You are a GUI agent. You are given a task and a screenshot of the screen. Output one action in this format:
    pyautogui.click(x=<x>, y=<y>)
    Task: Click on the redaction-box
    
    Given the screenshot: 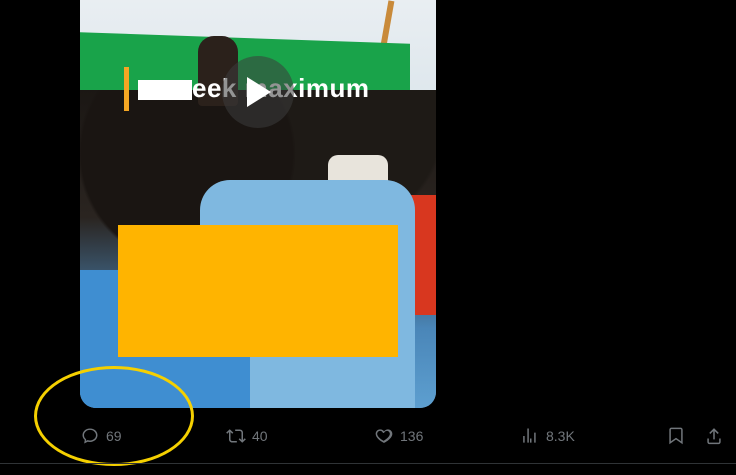 What is the action you would take?
    pyautogui.click(x=258, y=291)
    